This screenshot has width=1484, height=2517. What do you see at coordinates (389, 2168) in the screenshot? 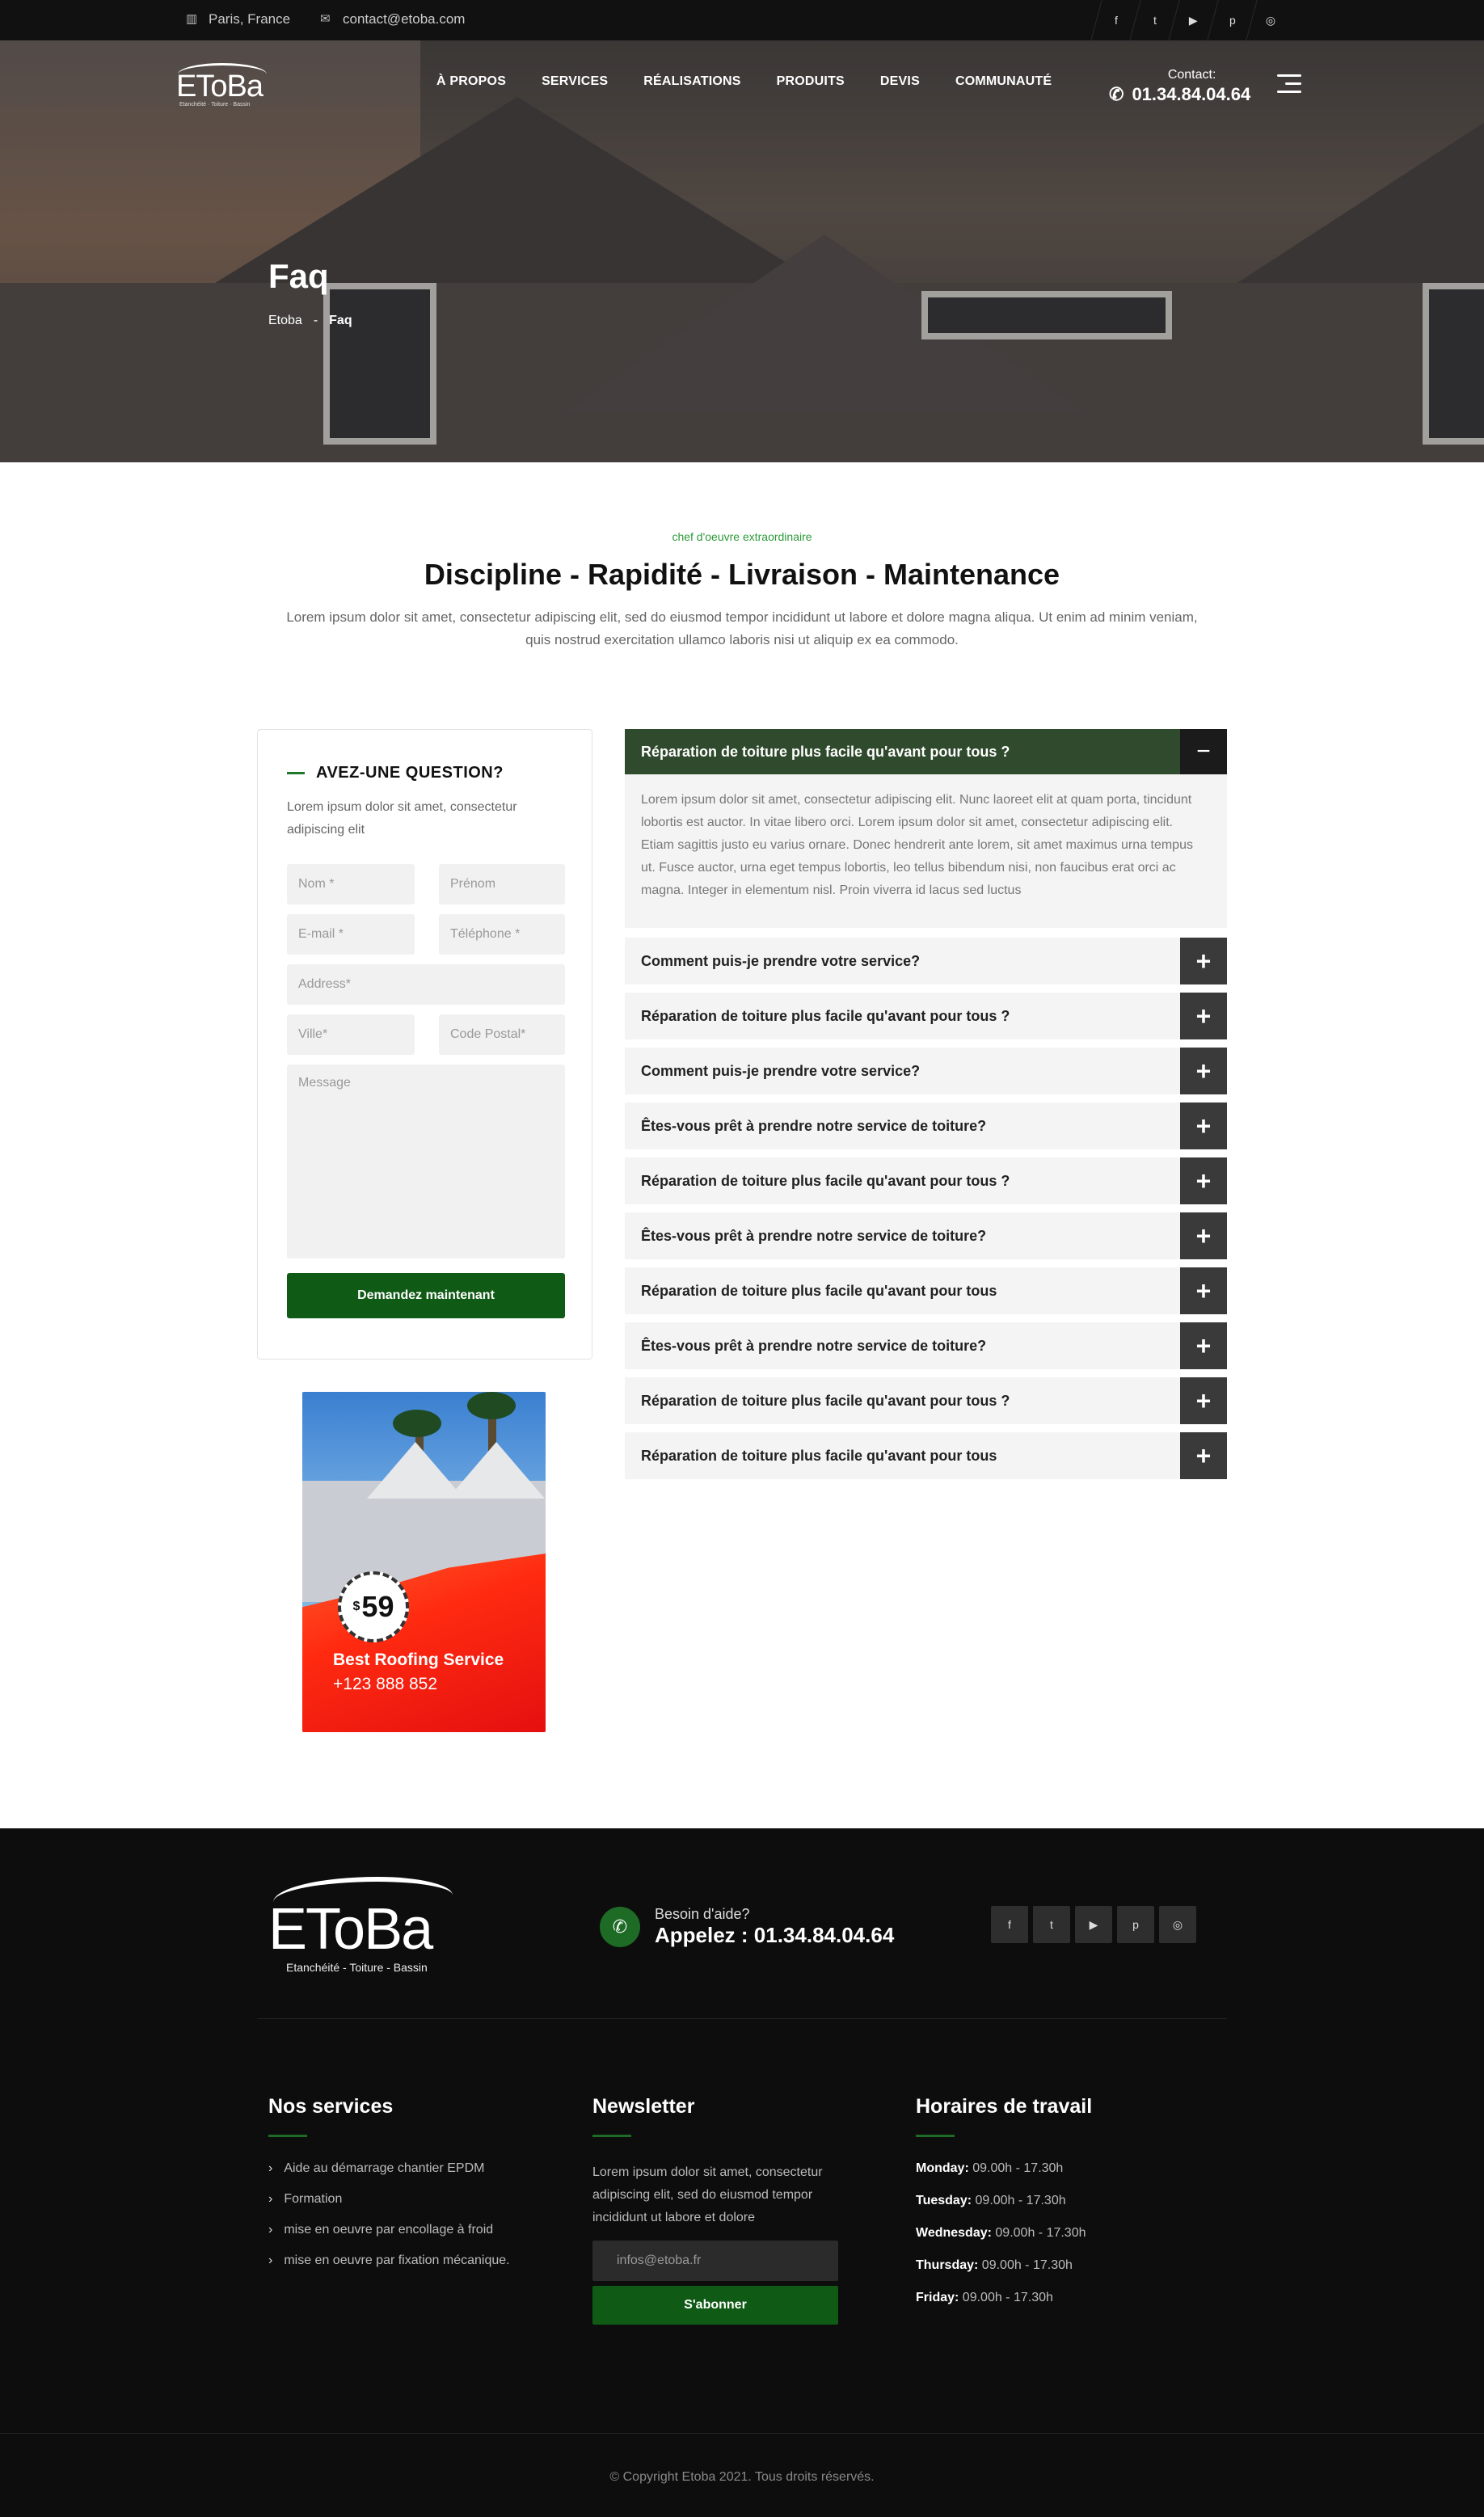
I see `service-link: › Aide au démarrage chantier EPDM` at bounding box center [389, 2168].